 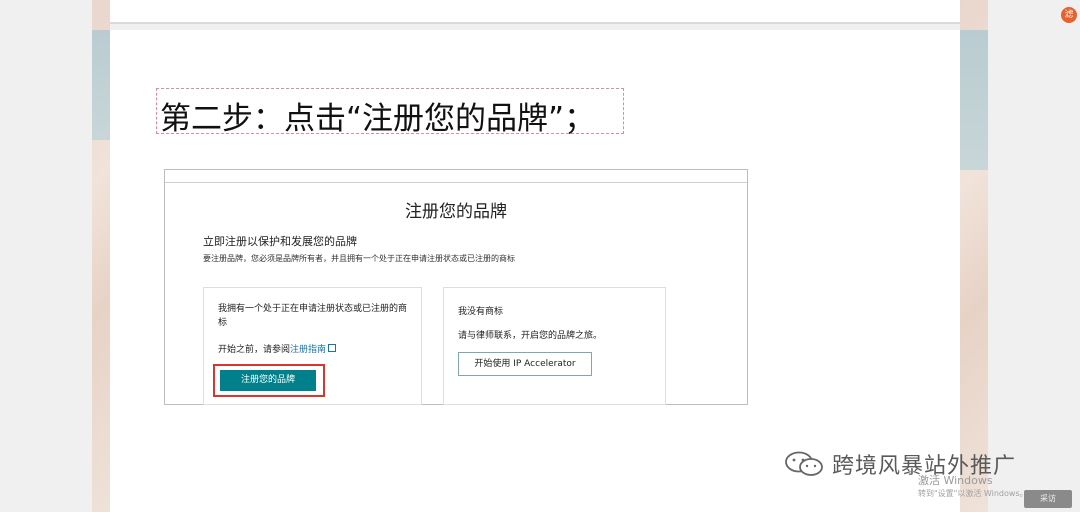 I want to click on right-background-strip, so click(x=974, y=256).